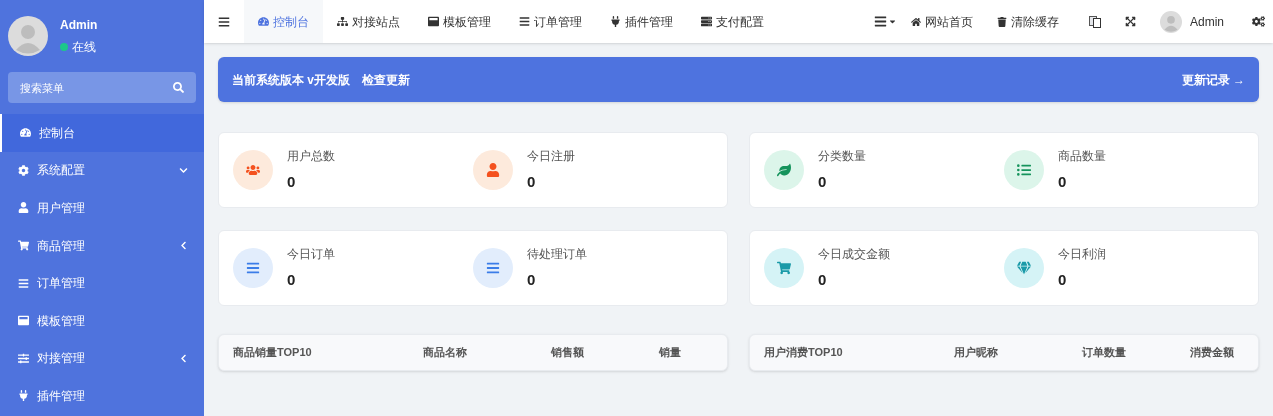  Describe the element at coordinates (1082, 156) in the screenshot. I see `stat-label: 商品数量` at that location.